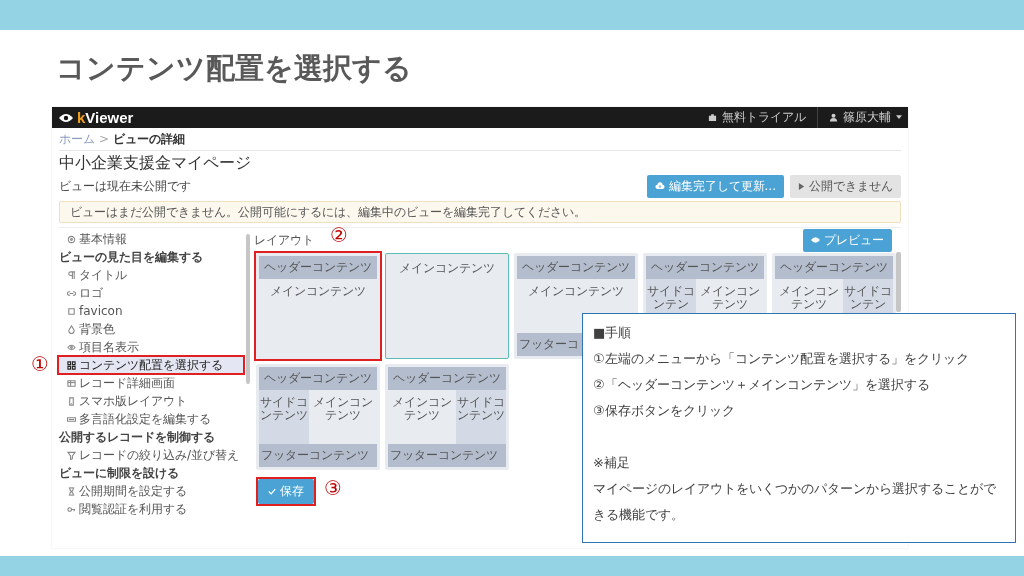 The image size is (1024, 576). Describe the element at coordinates (155, 163) in the screenshot. I see `page-title: 中小企業支援金マイページ` at that location.